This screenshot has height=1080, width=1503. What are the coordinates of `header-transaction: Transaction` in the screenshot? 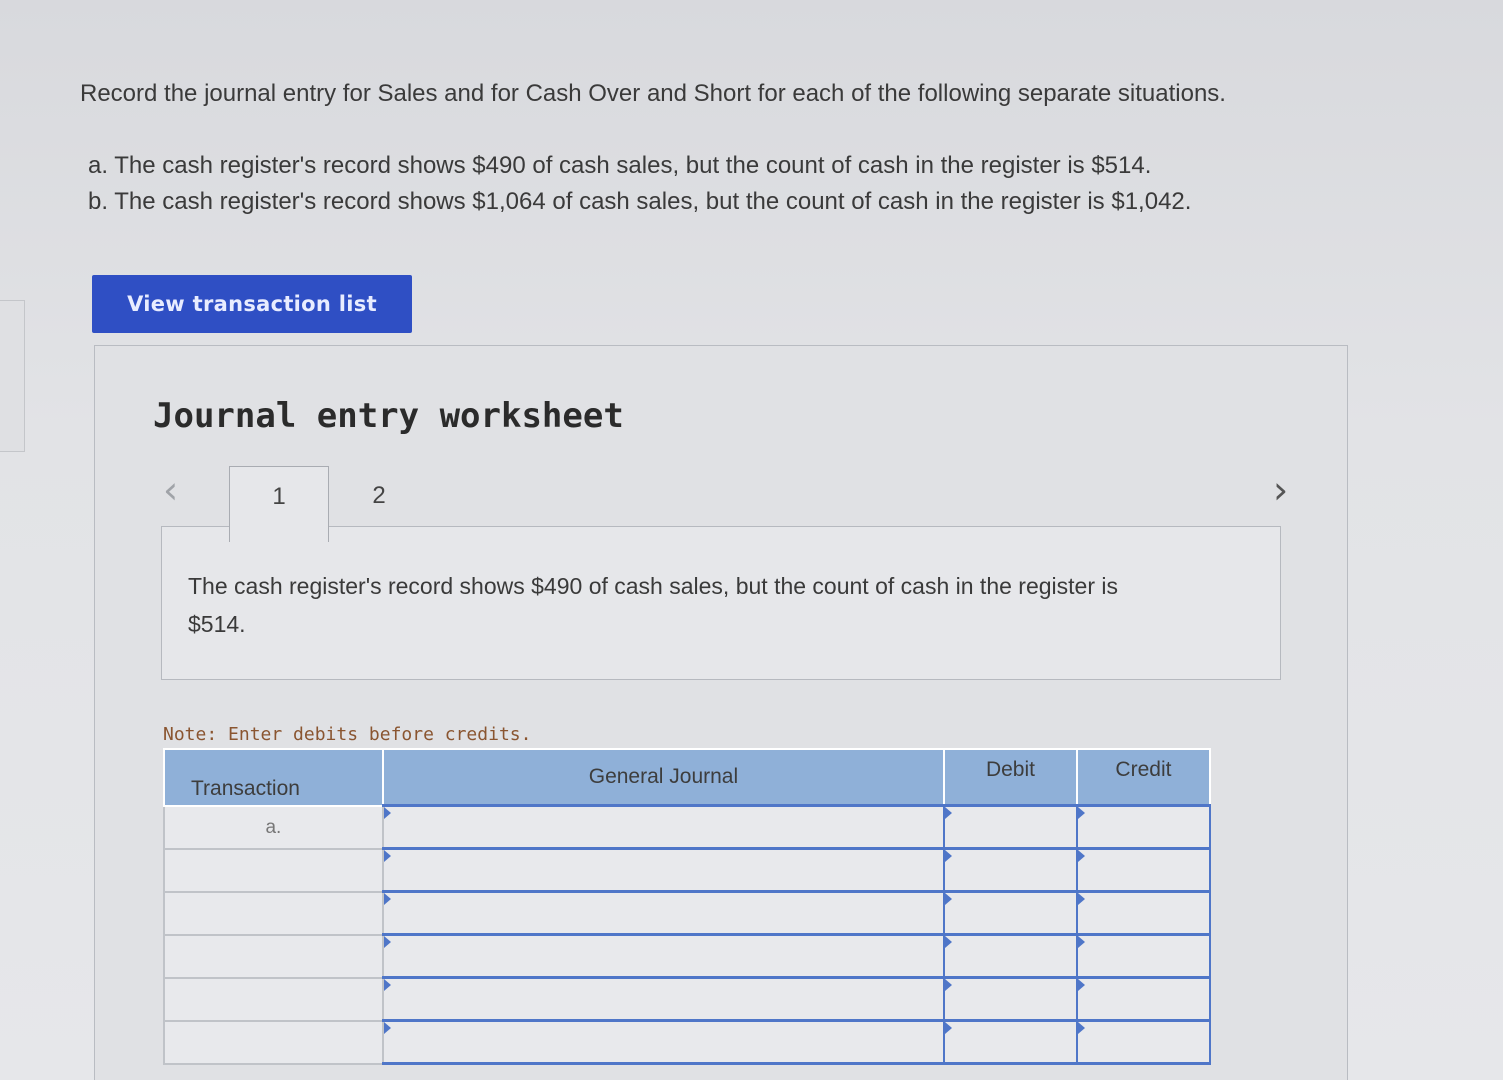 It's located at (273, 777).